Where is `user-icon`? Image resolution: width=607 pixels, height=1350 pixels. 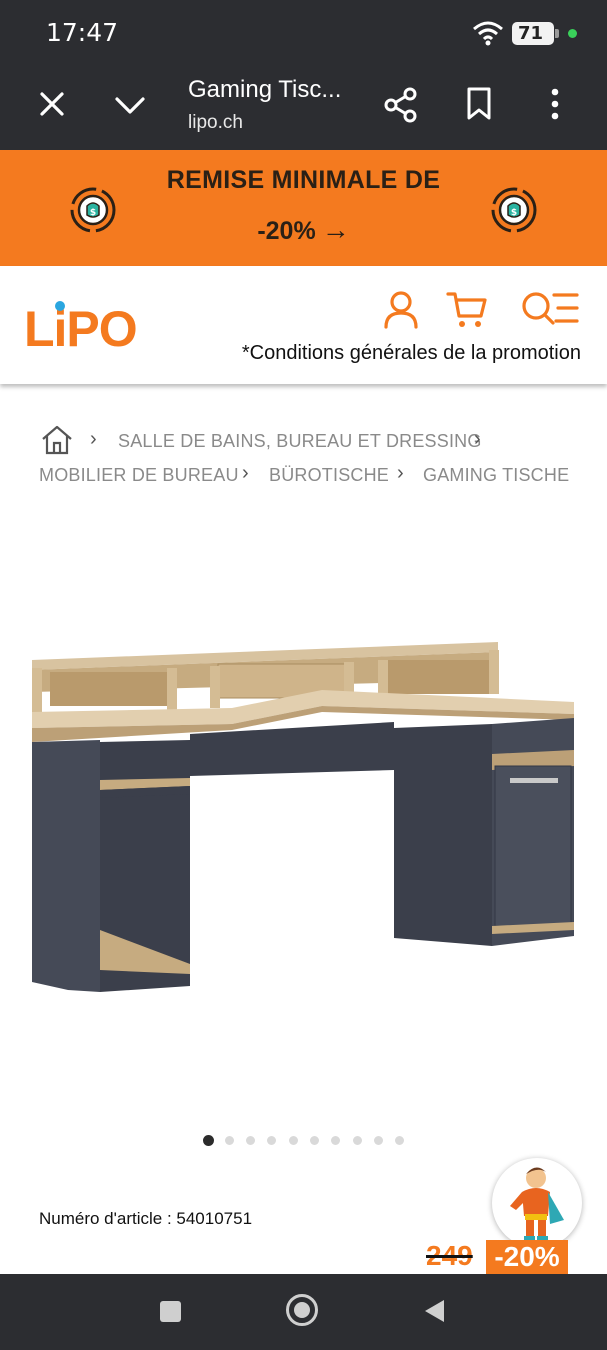 user-icon is located at coordinates (401, 310).